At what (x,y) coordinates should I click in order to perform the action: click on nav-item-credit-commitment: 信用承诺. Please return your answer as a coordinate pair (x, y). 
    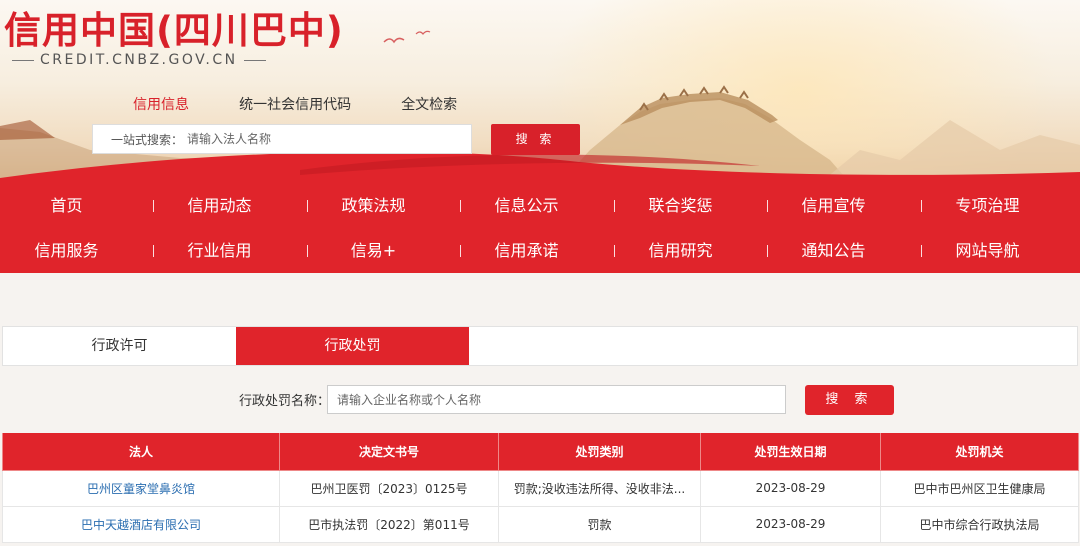
    Looking at the image, I should click on (526, 250).